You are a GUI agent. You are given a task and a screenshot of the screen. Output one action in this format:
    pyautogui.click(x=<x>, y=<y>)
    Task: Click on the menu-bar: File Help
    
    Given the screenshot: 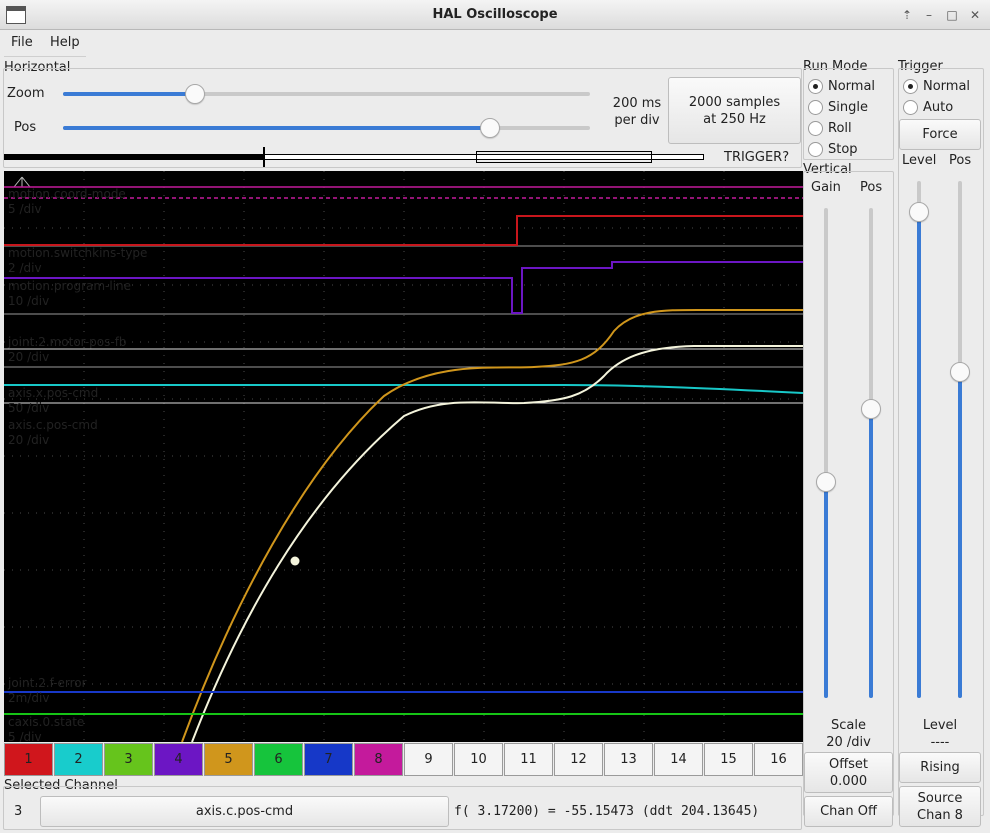 What is the action you would take?
    pyautogui.click(x=495, y=44)
    